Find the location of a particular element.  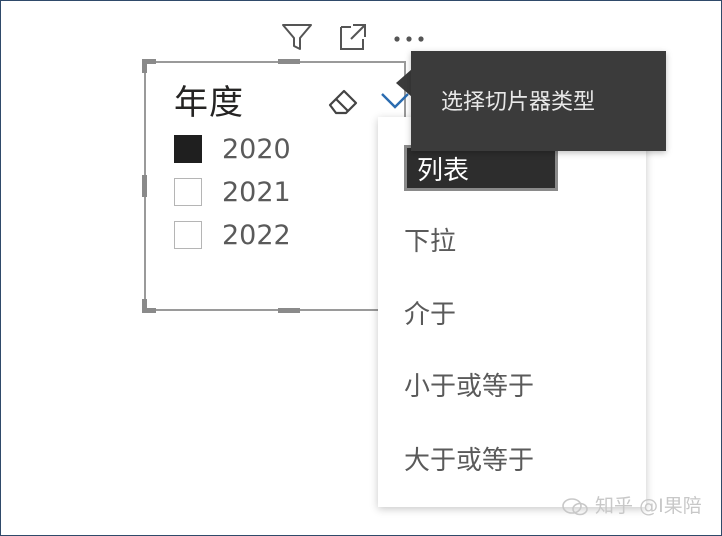

zhihu-logo-icon is located at coordinates (575, 506).